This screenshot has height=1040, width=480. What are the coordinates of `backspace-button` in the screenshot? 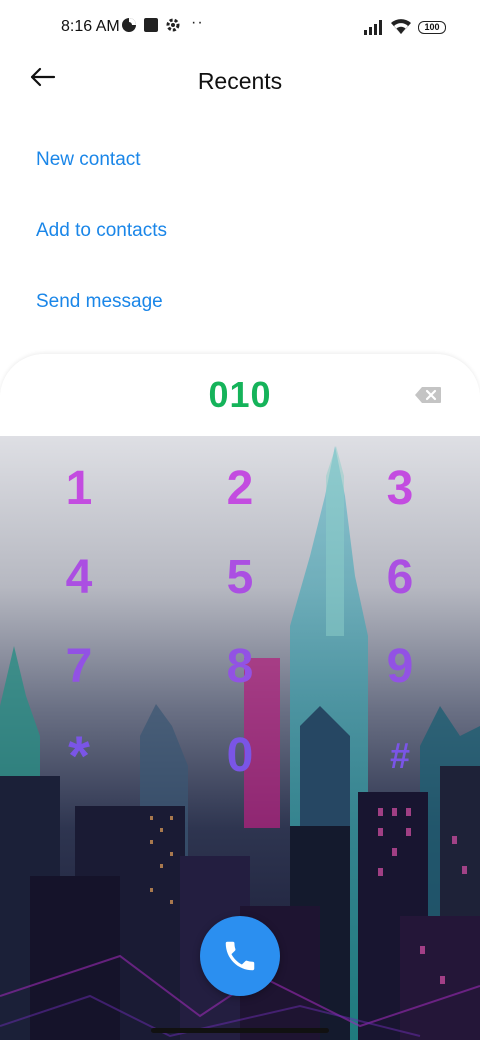 It's located at (428, 395).